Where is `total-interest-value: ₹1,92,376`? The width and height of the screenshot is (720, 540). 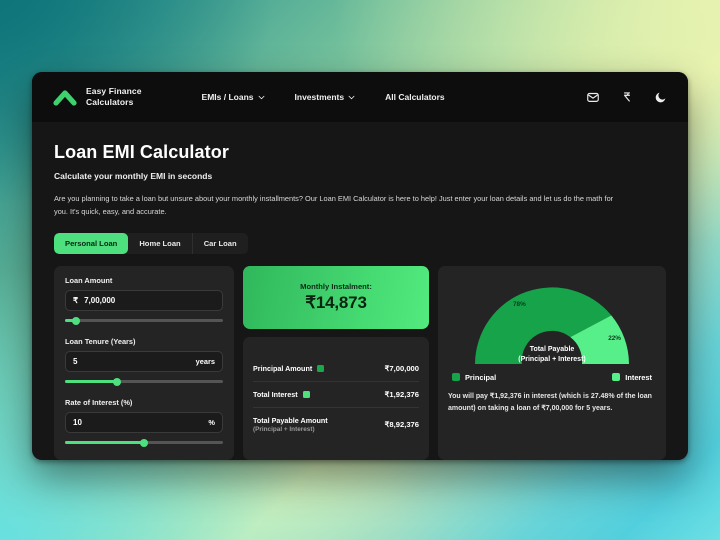
total-interest-value: ₹1,92,376 is located at coordinates (401, 394).